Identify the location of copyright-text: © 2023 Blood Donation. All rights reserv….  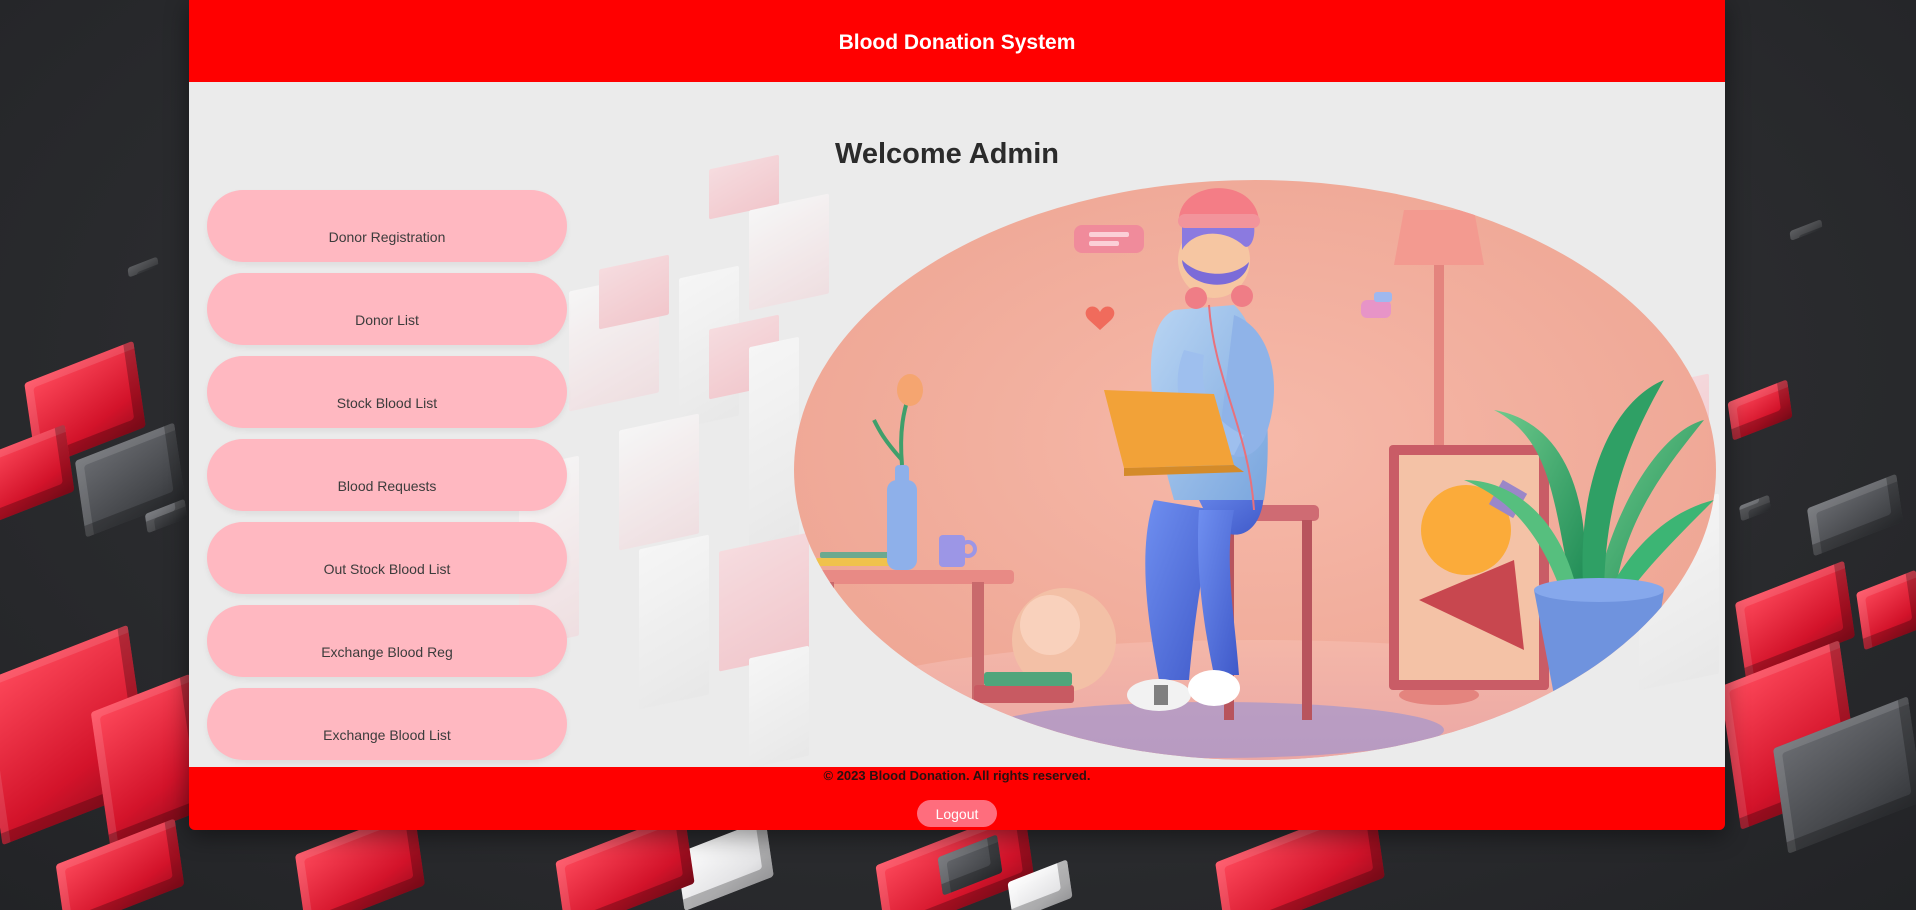
(957, 775).